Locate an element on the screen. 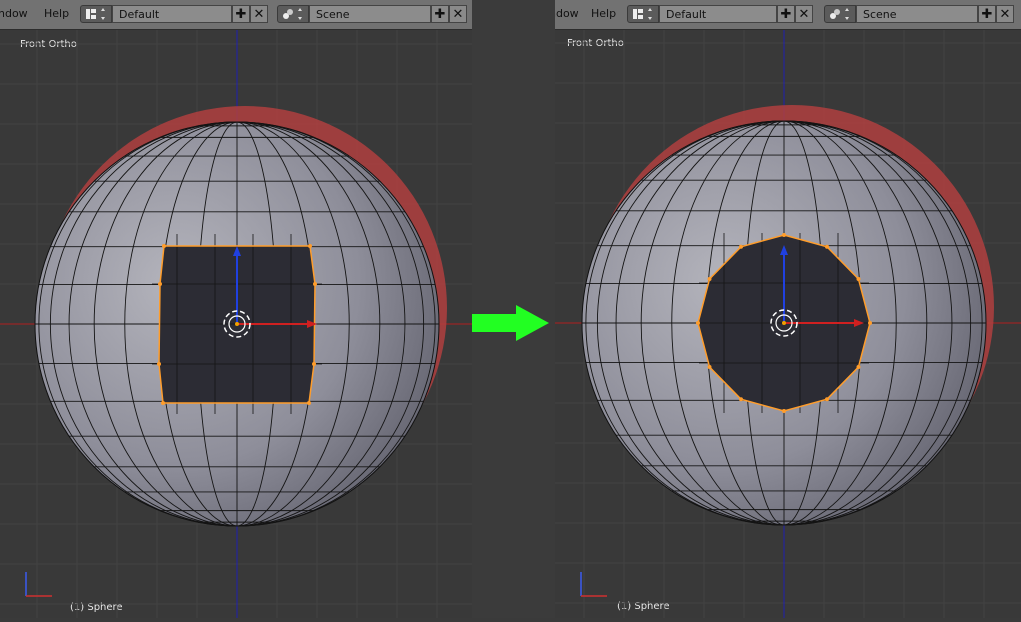 The image size is (1021, 622). separator-gap is located at coordinates (513, 309).